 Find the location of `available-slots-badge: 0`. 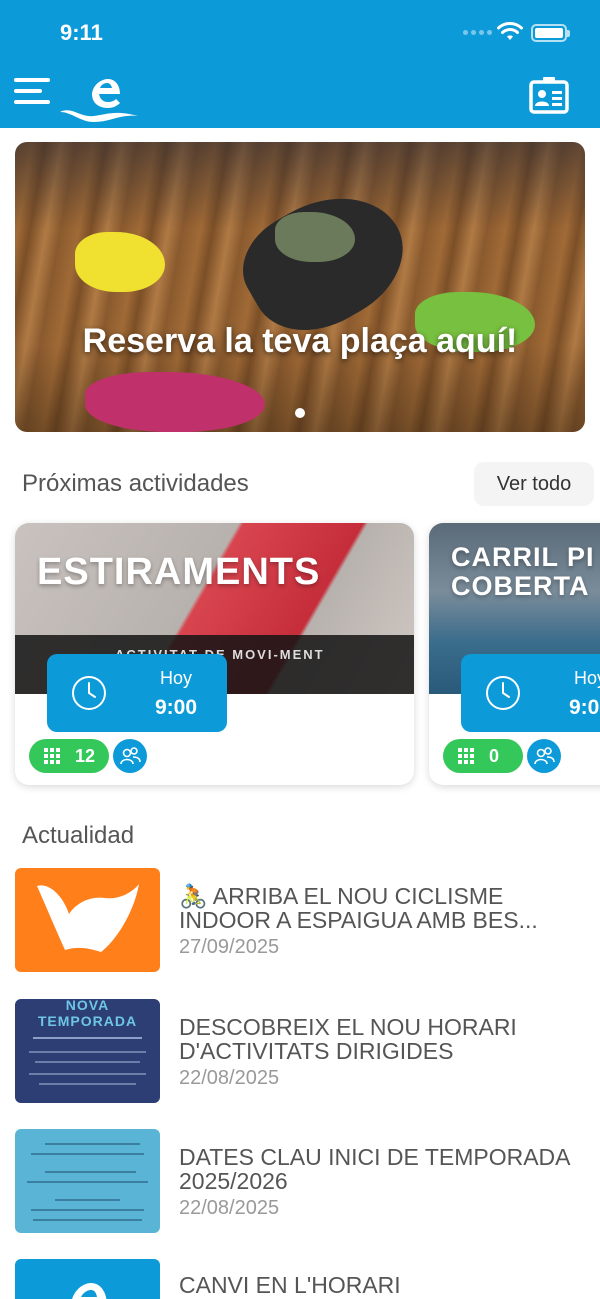

available-slots-badge: 0 is located at coordinates (483, 756).